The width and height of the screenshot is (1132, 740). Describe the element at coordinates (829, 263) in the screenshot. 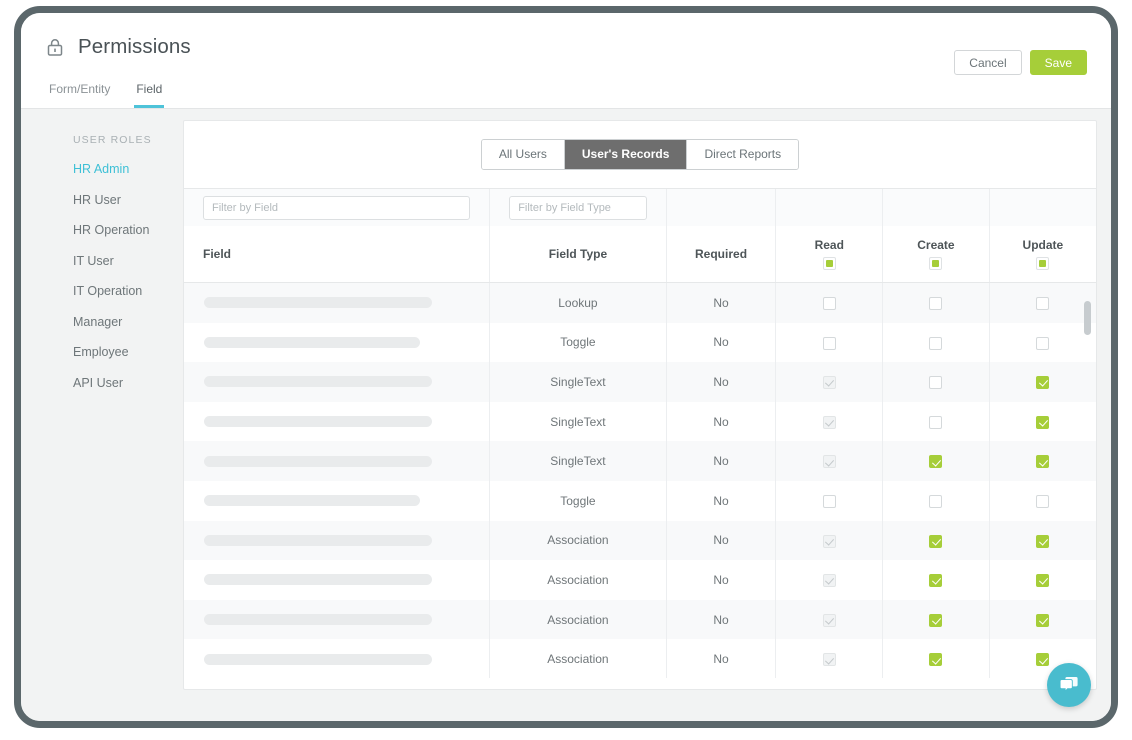

I see `select-all-read-checkbox` at that location.